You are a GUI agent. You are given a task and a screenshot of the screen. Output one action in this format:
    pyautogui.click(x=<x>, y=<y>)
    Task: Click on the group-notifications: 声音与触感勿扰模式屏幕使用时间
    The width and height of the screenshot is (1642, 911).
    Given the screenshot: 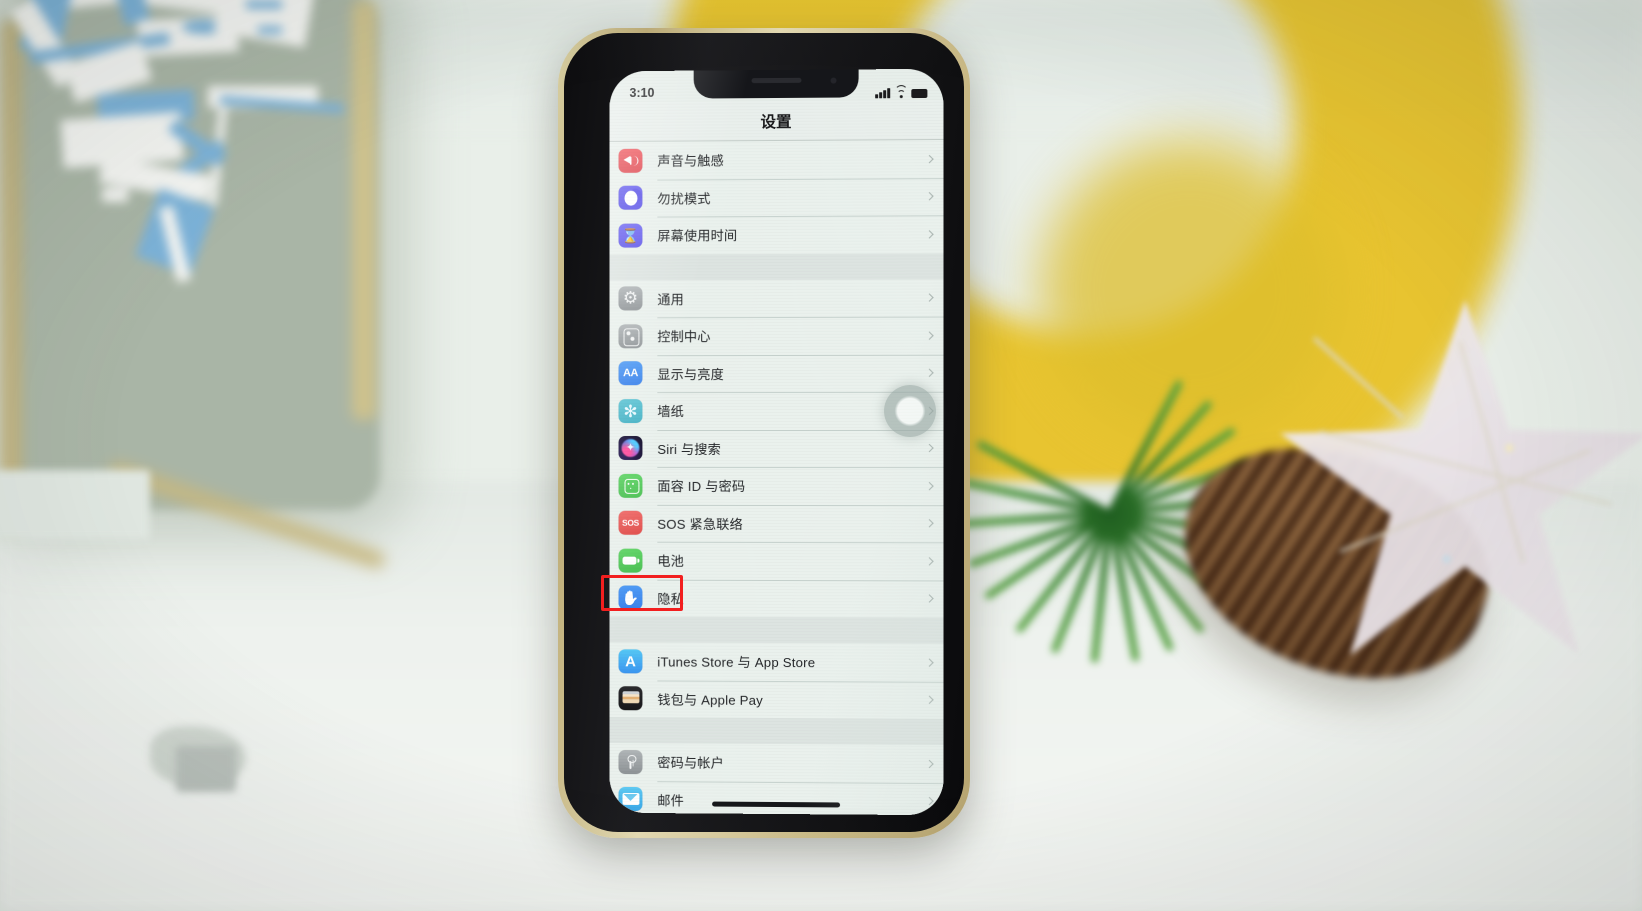 What is the action you would take?
    pyautogui.click(x=776, y=197)
    